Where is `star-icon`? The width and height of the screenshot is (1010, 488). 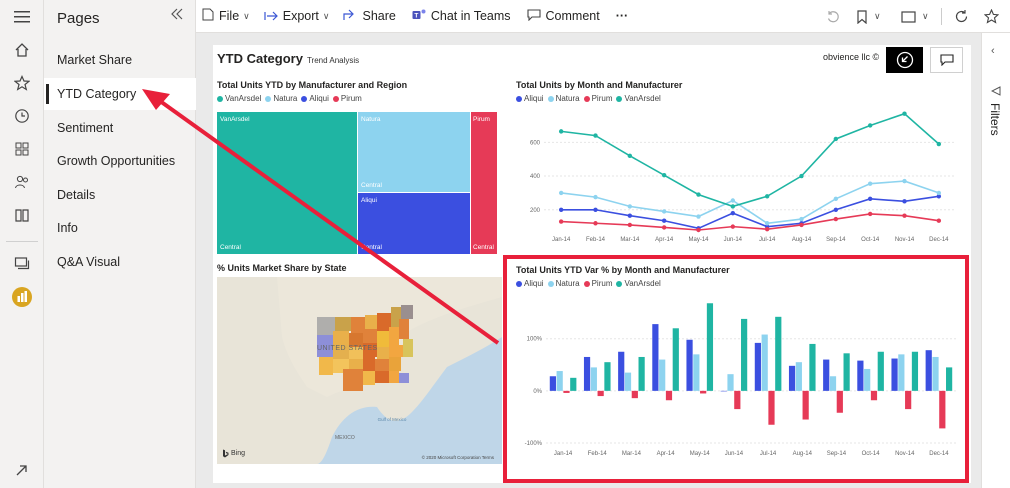 star-icon is located at coordinates (22, 83).